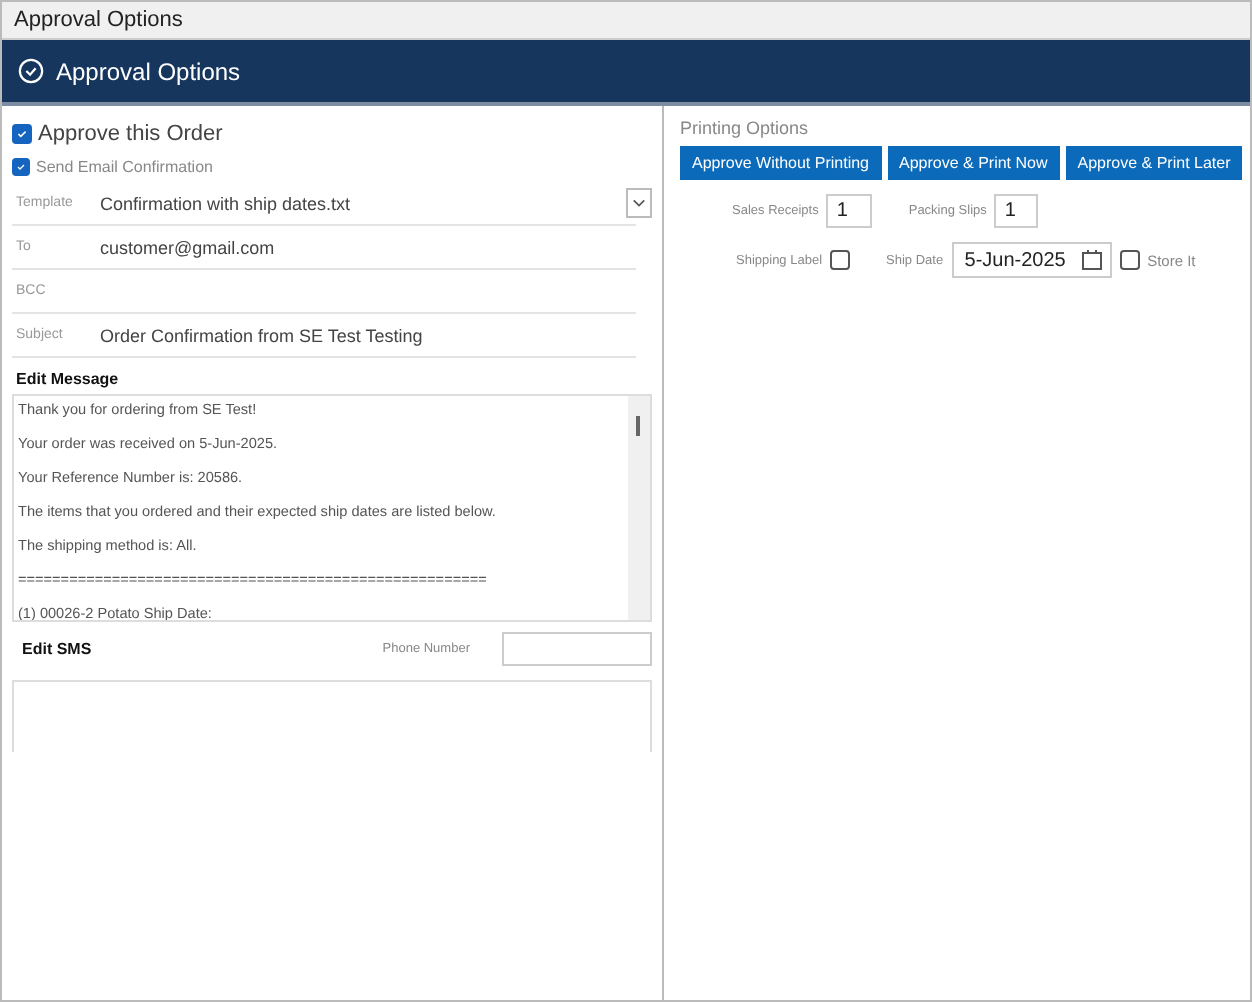  Describe the element at coordinates (332, 716) in the screenshot. I see `sms-field` at that location.